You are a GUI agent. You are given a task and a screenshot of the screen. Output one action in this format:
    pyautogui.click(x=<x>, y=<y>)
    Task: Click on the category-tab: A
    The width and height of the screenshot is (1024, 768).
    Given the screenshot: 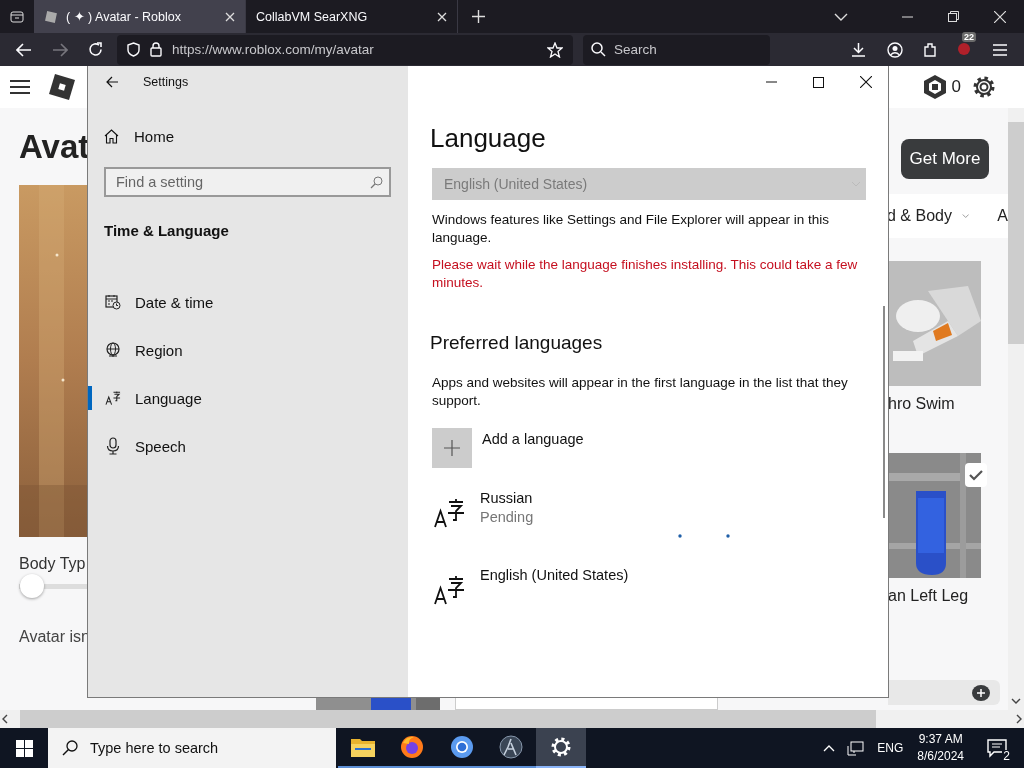 What is the action you would take?
    pyautogui.click(x=1002, y=216)
    